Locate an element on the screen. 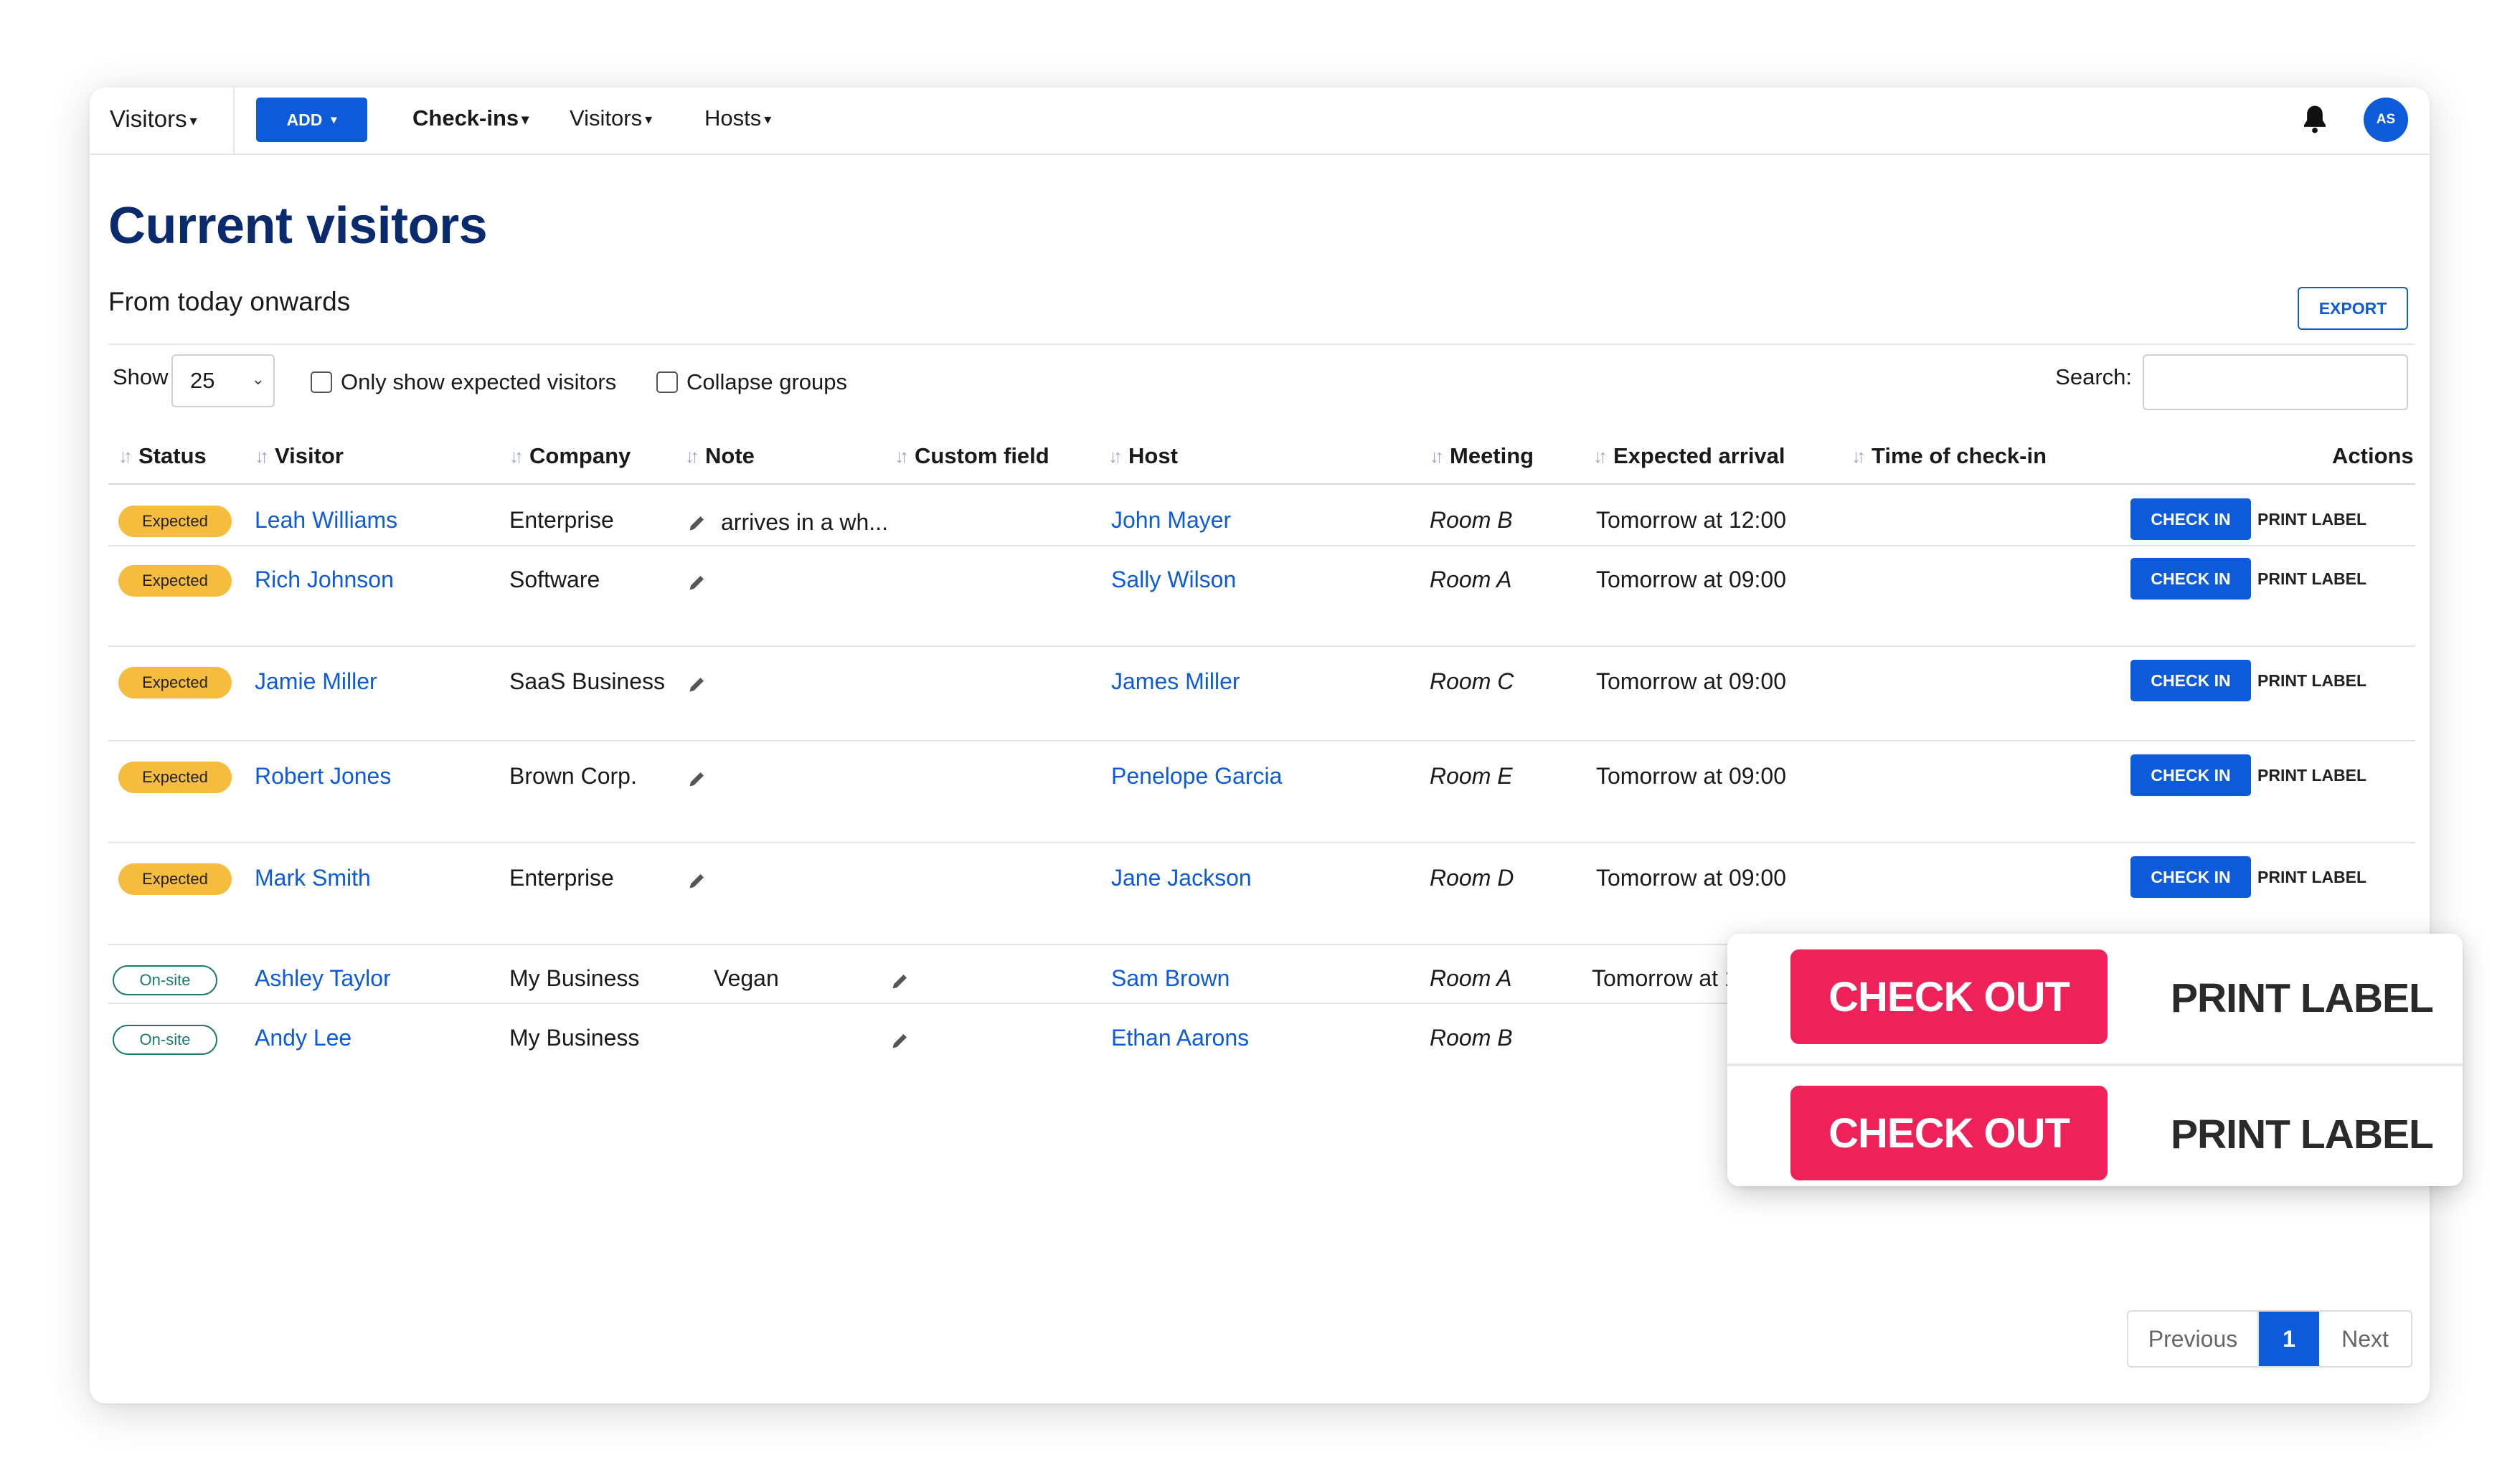 The width and height of the screenshot is (2520, 1483). brand-label: Visitors is located at coordinates (148, 118).